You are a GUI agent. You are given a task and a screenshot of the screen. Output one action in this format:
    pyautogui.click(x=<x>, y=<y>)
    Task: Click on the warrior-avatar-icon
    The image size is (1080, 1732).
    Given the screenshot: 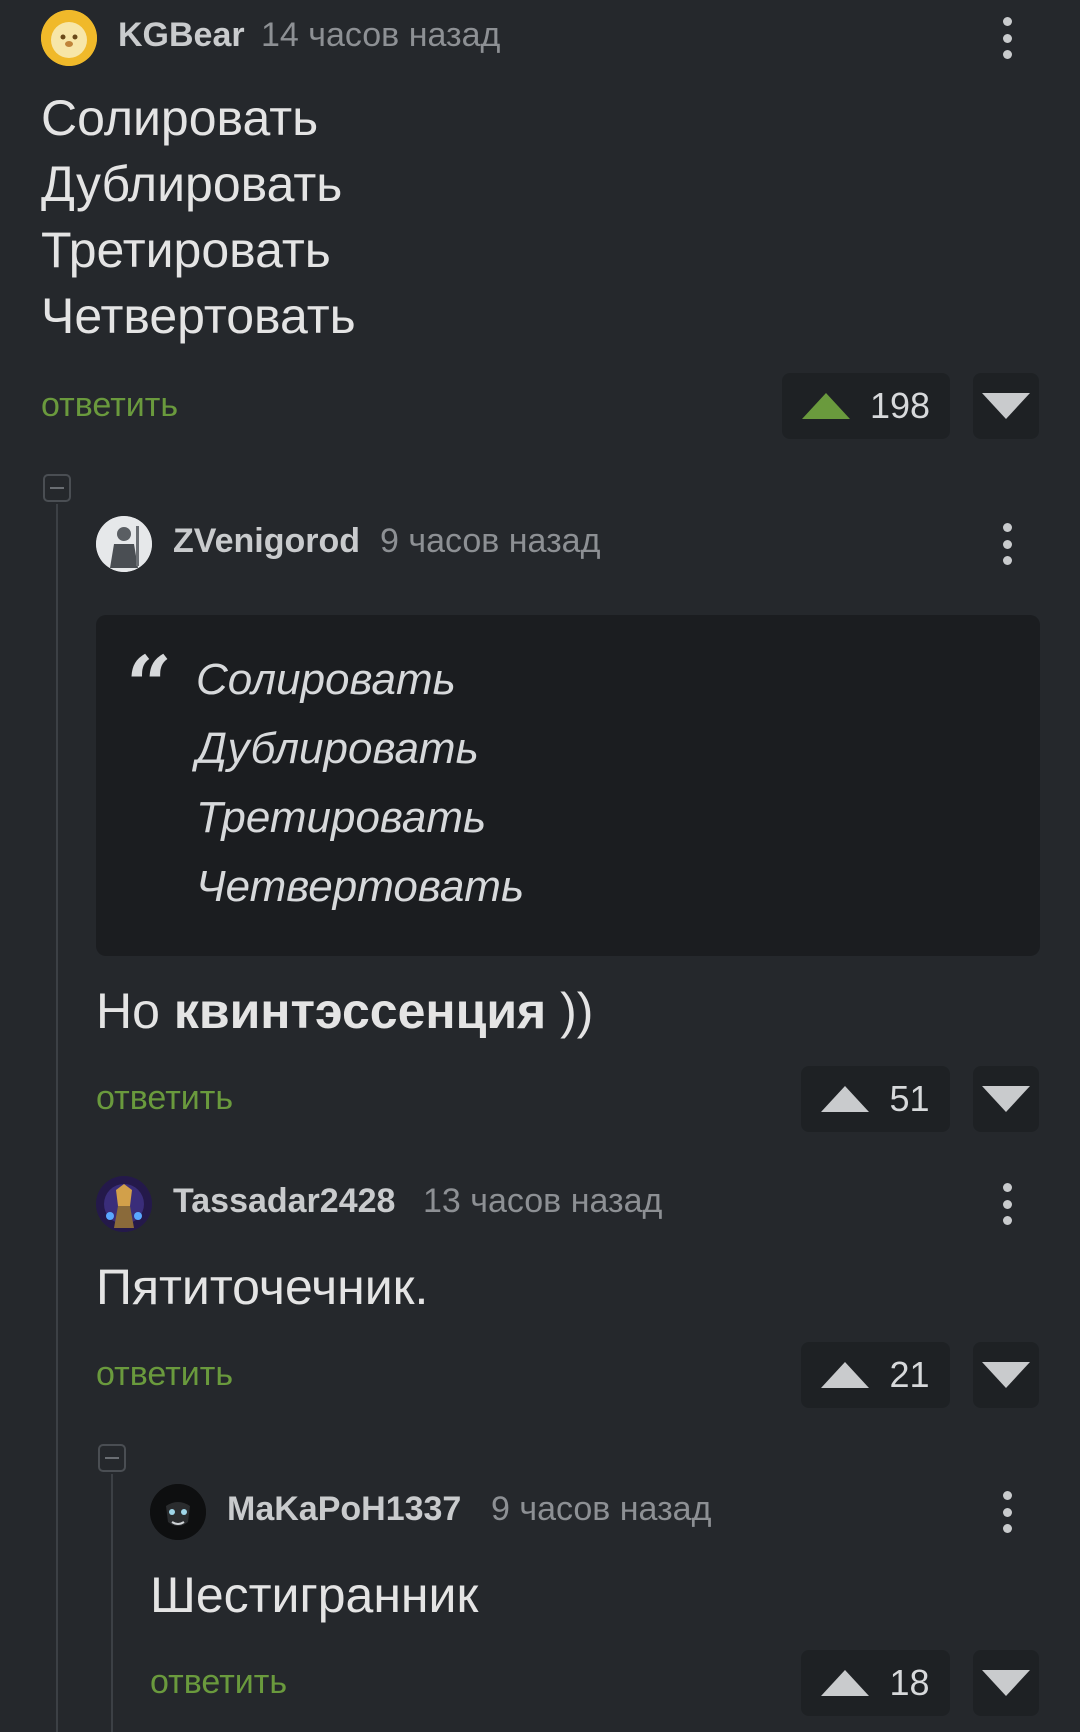 What is the action you would take?
    pyautogui.click(x=124, y=1204)
    